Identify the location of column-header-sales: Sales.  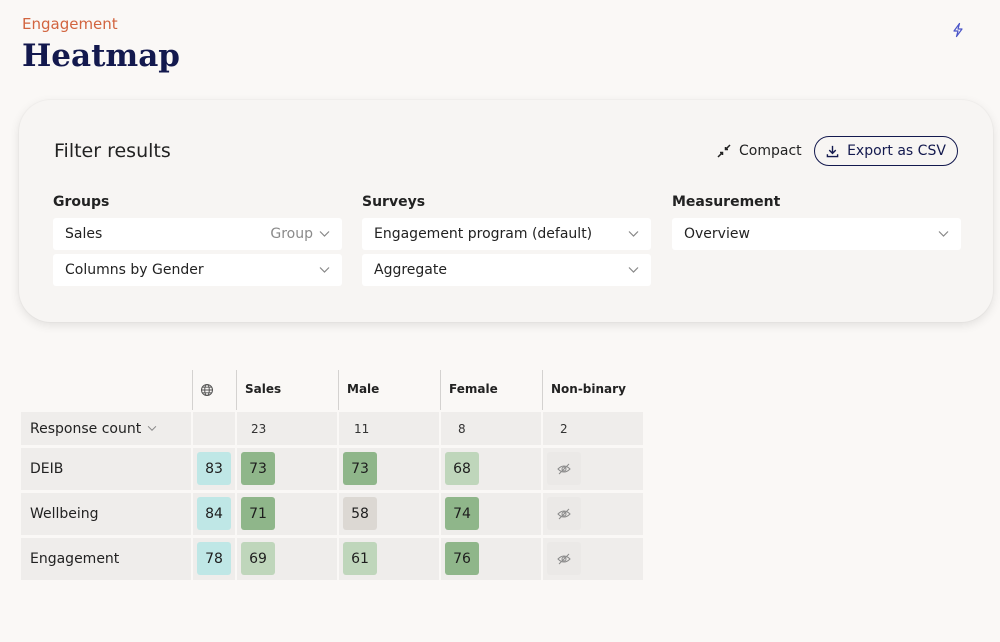
(263, 389).